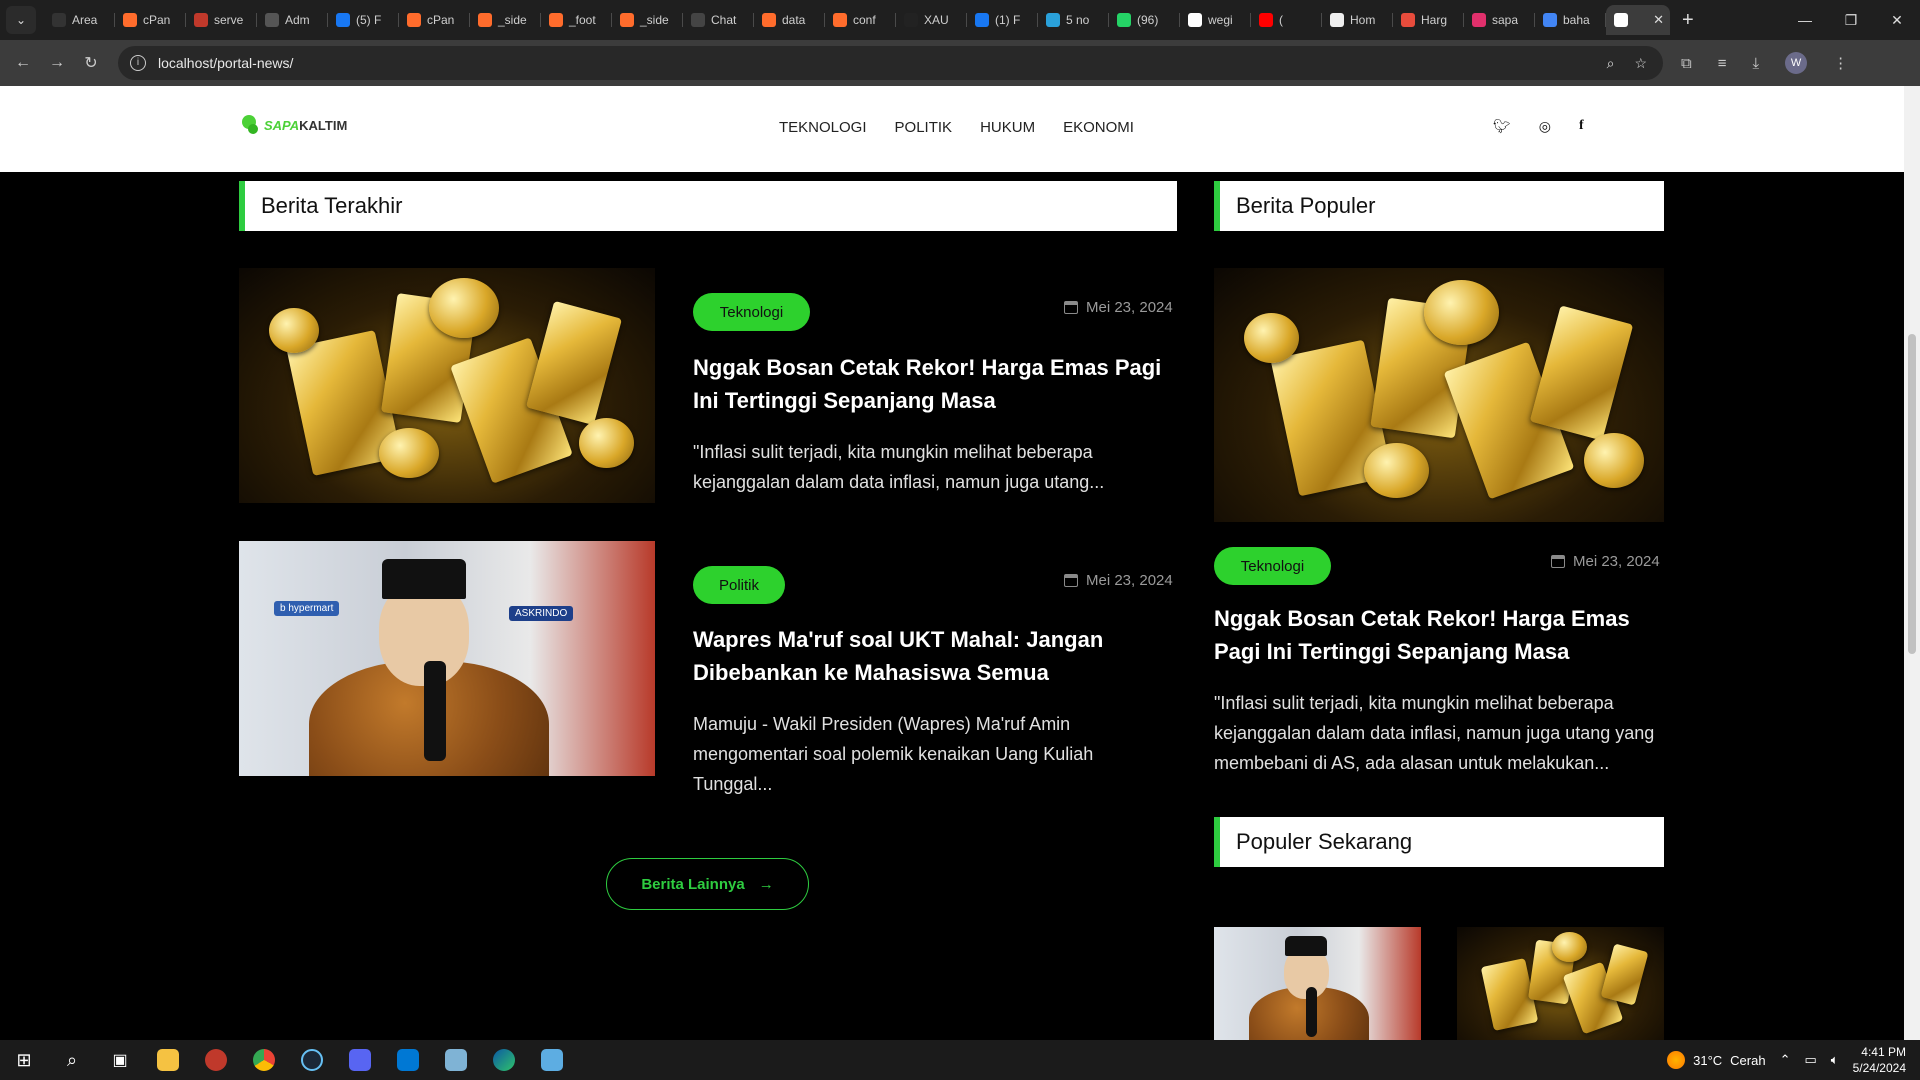 This screenshot has height=1080, width=1920. Describe the element at coordinates (216, 1060) in the screenshot. I see `app-red-icon` at that location.